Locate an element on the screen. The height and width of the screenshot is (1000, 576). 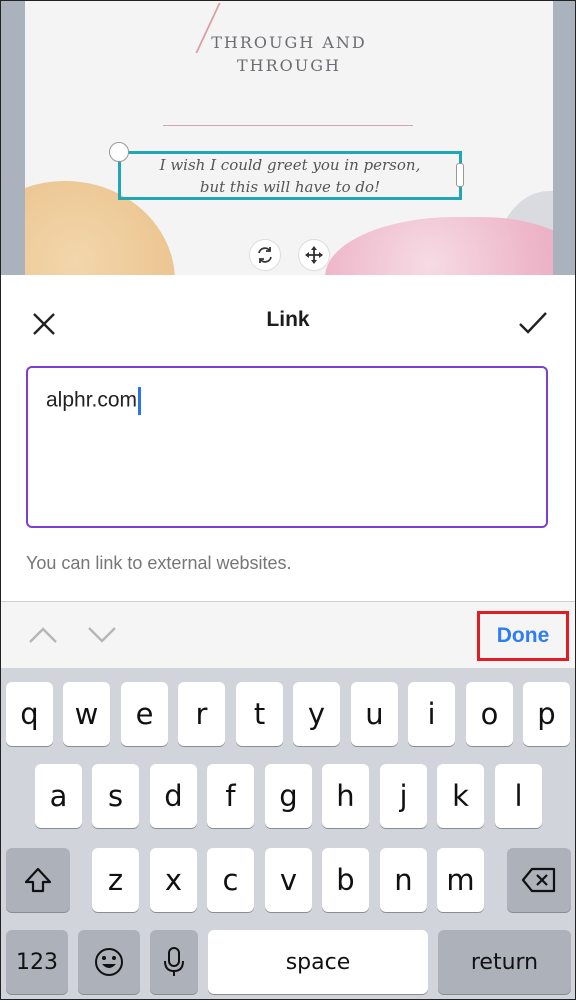
card-heading-line-1: THROUGH AND is located at coordinates (289, 42).